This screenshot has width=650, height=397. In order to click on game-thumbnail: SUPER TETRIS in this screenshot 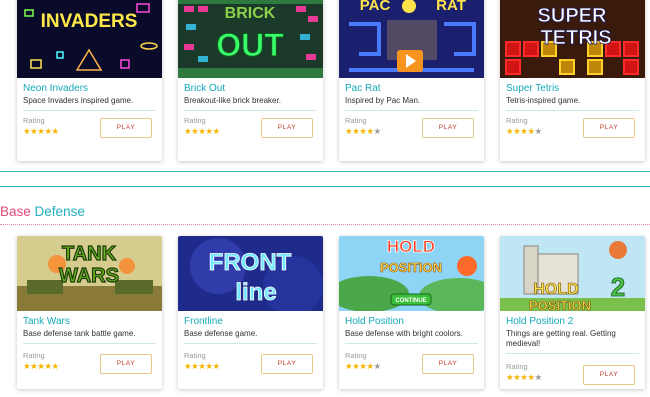, I will do `click(572, 39)`.